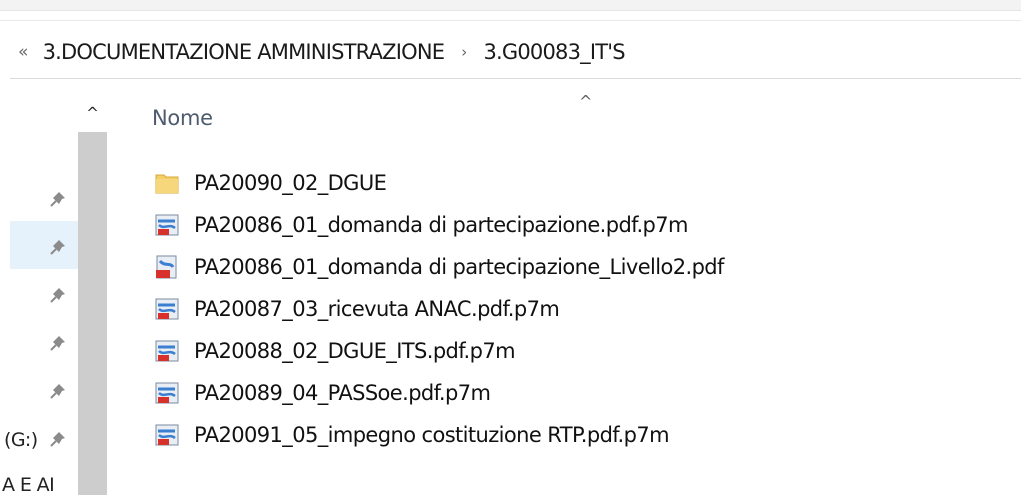  Describe the element at coordinates (554, 52) in the screenshot. I see `breadcrumb-segment-current: 3.G00083_IT'S` at that location.